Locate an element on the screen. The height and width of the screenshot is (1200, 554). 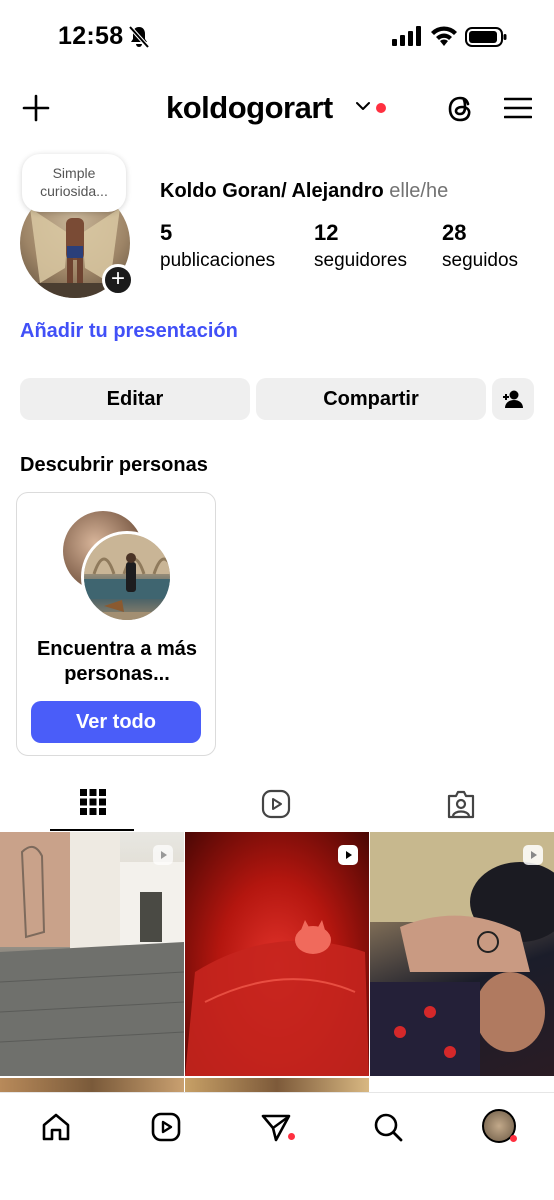
hamburger-menu-icon is located at coordinates (518, 108).